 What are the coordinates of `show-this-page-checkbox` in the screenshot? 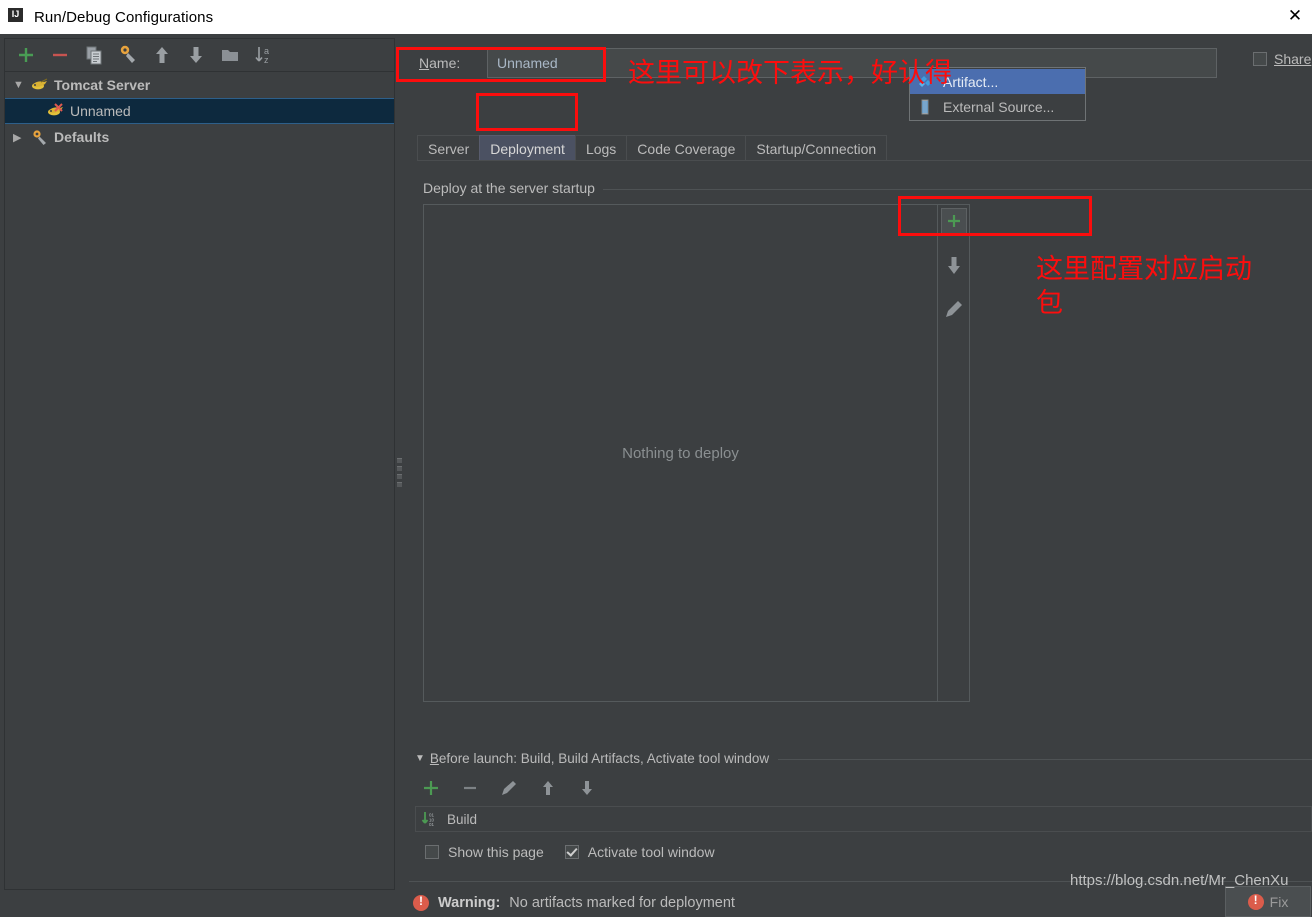 It's located at (432, 852).